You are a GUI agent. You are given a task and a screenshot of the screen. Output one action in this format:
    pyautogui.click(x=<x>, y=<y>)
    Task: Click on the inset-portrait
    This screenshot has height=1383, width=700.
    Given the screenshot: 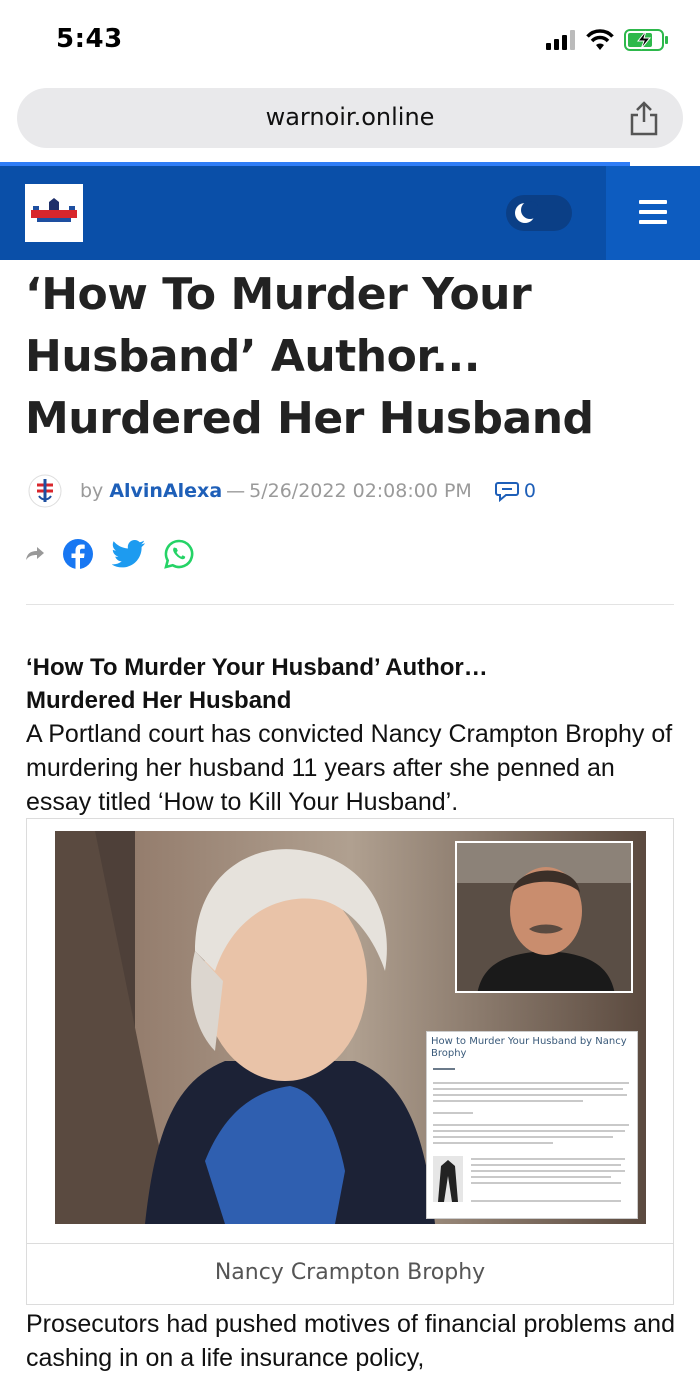 What is the action you would take?
    pyautogui.click(x=544, y=917)
    